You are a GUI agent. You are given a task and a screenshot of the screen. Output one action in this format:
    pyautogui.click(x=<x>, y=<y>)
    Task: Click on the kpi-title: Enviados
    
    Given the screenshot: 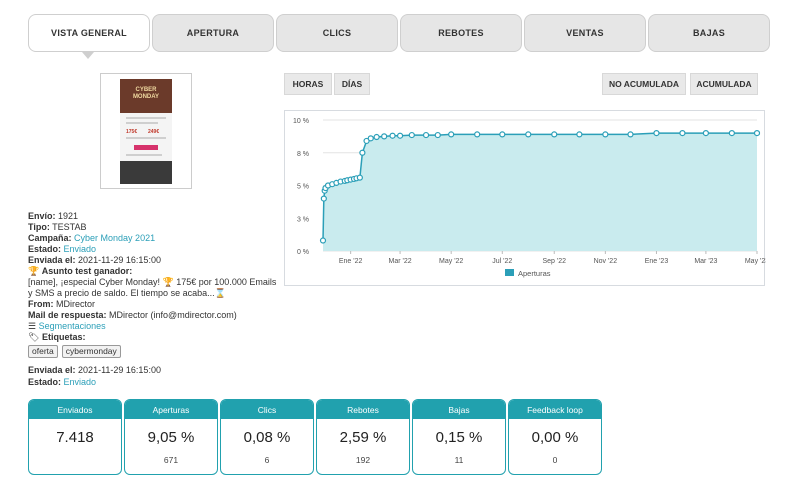 What is the action you would take?
    pyautogui.click(x=75, y=409)
    